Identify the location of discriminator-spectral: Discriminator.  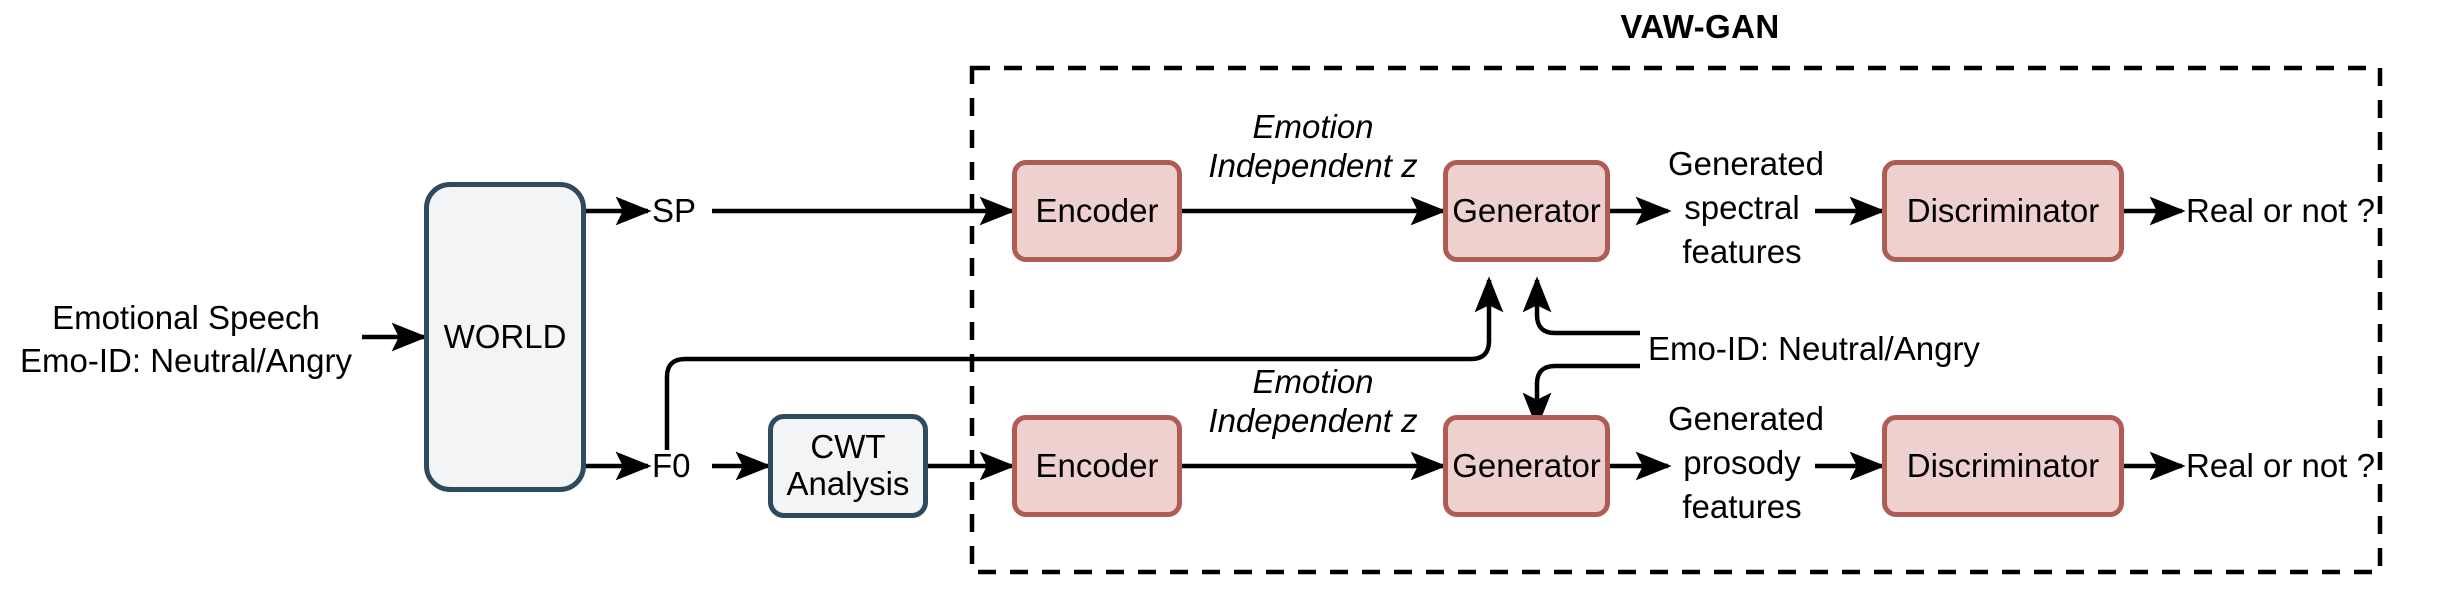
(2003, 211).